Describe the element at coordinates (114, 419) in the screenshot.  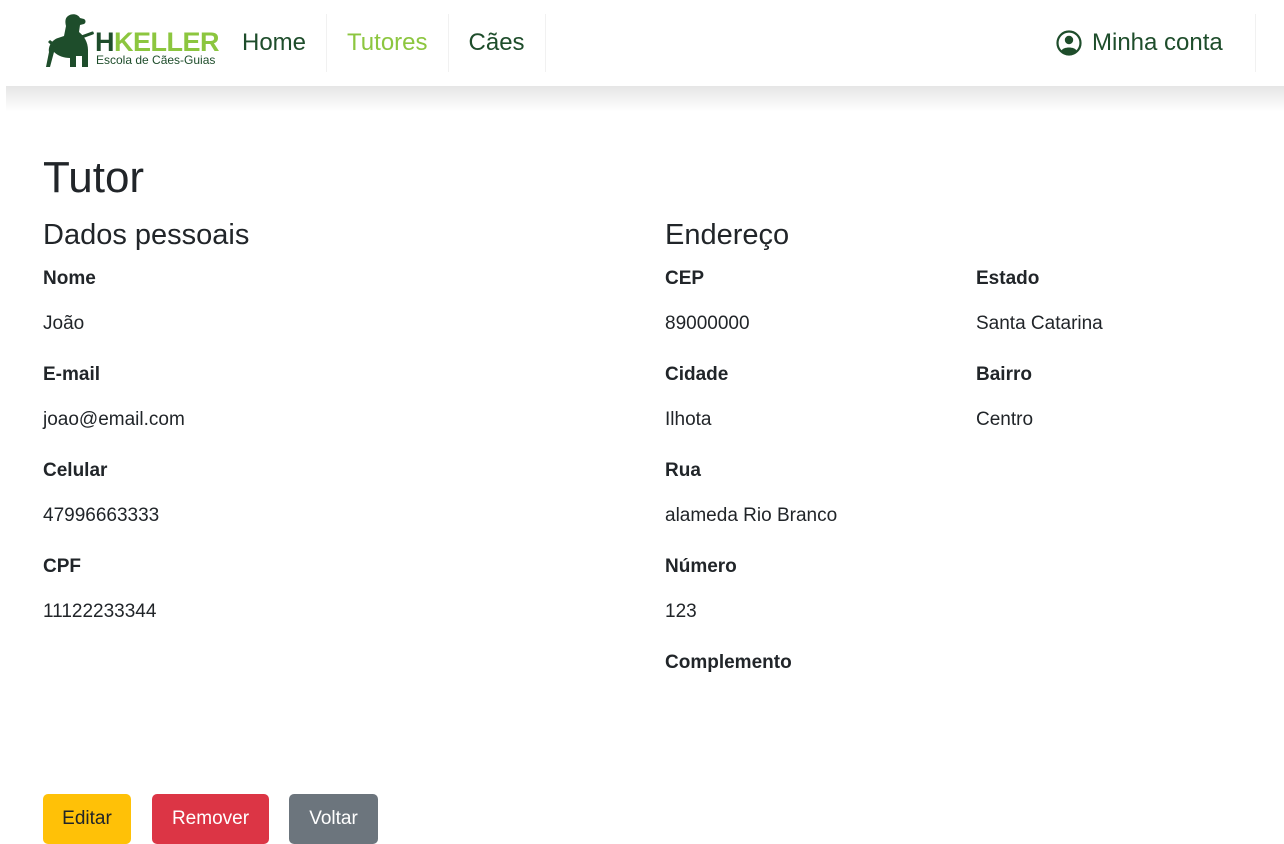
I see `email-value: joao@email.com` at that location.